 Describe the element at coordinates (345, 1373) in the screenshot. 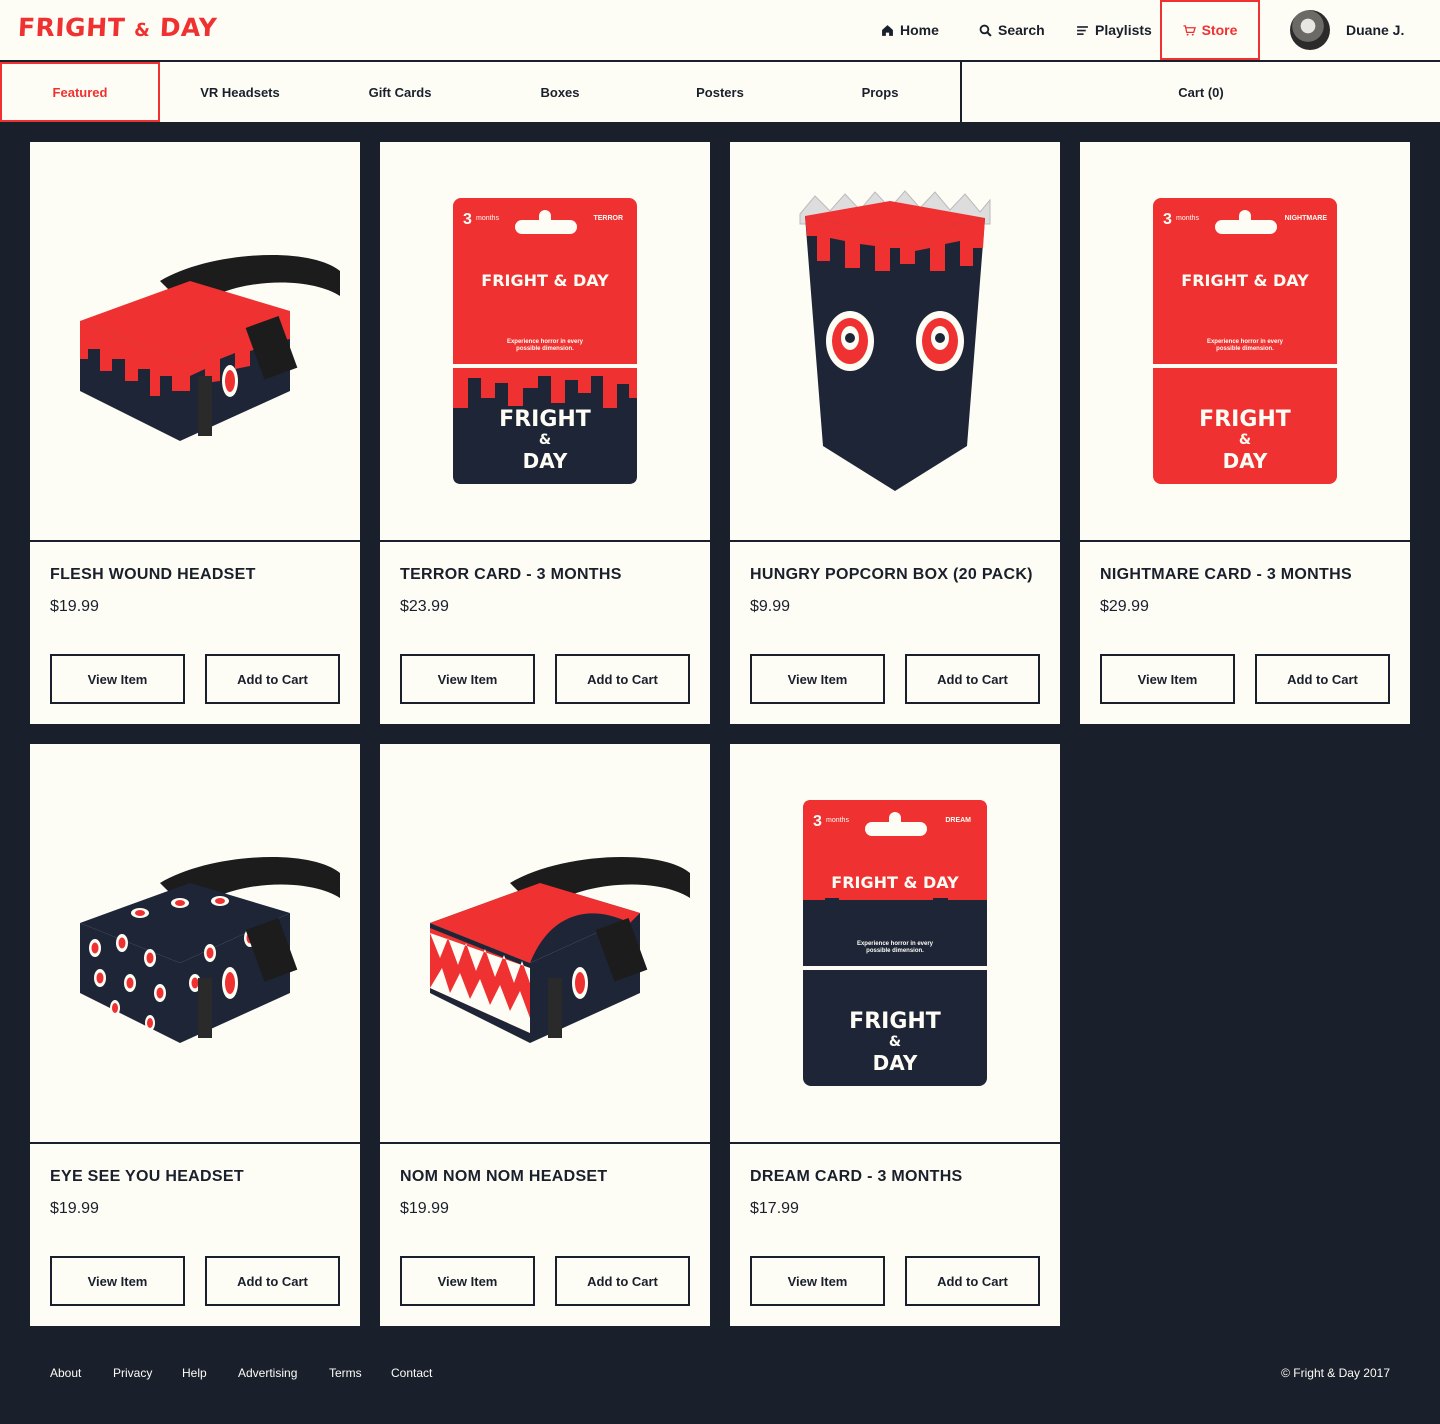

I see `footer-link-terms: Terms` at that location.